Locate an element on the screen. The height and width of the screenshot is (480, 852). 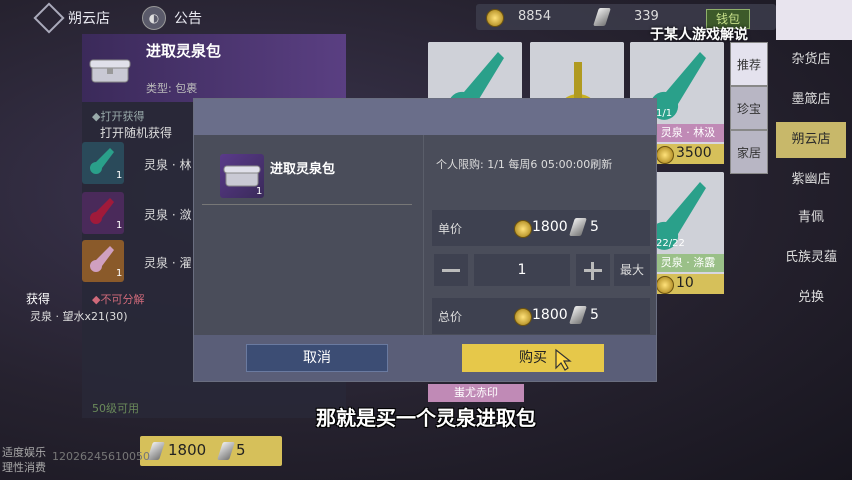
notice-label: 公告 is located at coordinates (188, 19).